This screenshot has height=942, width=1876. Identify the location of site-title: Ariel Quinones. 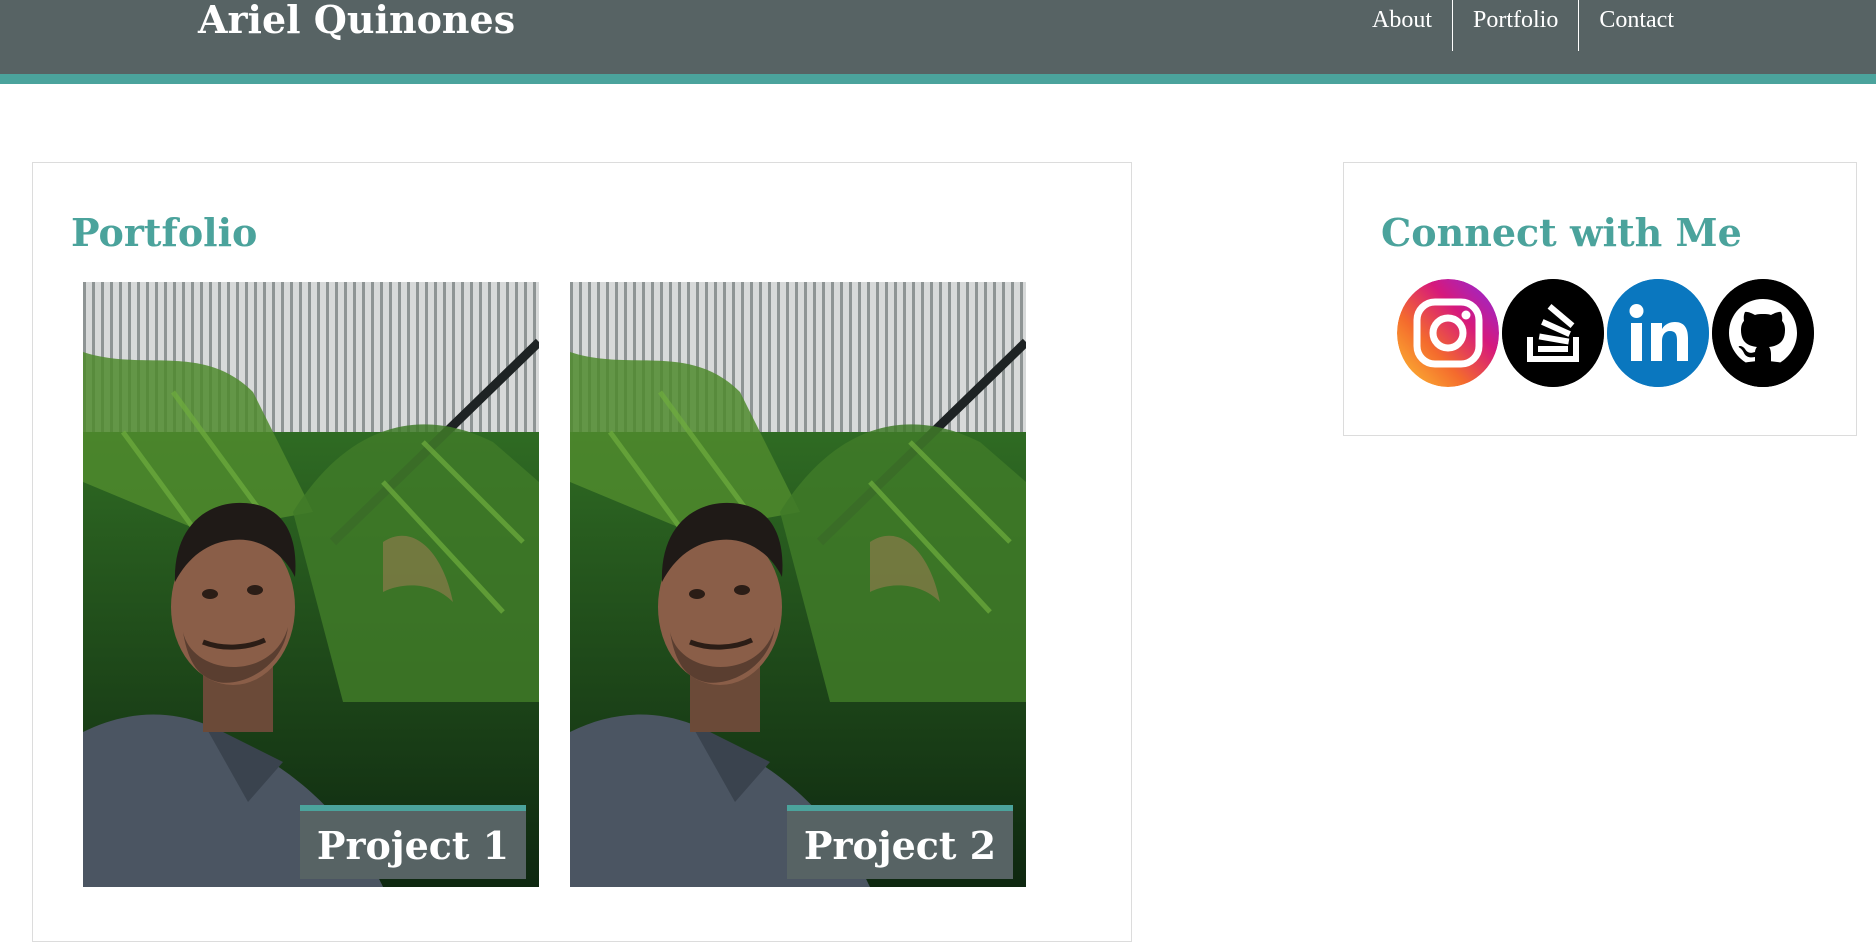
(356, 23).